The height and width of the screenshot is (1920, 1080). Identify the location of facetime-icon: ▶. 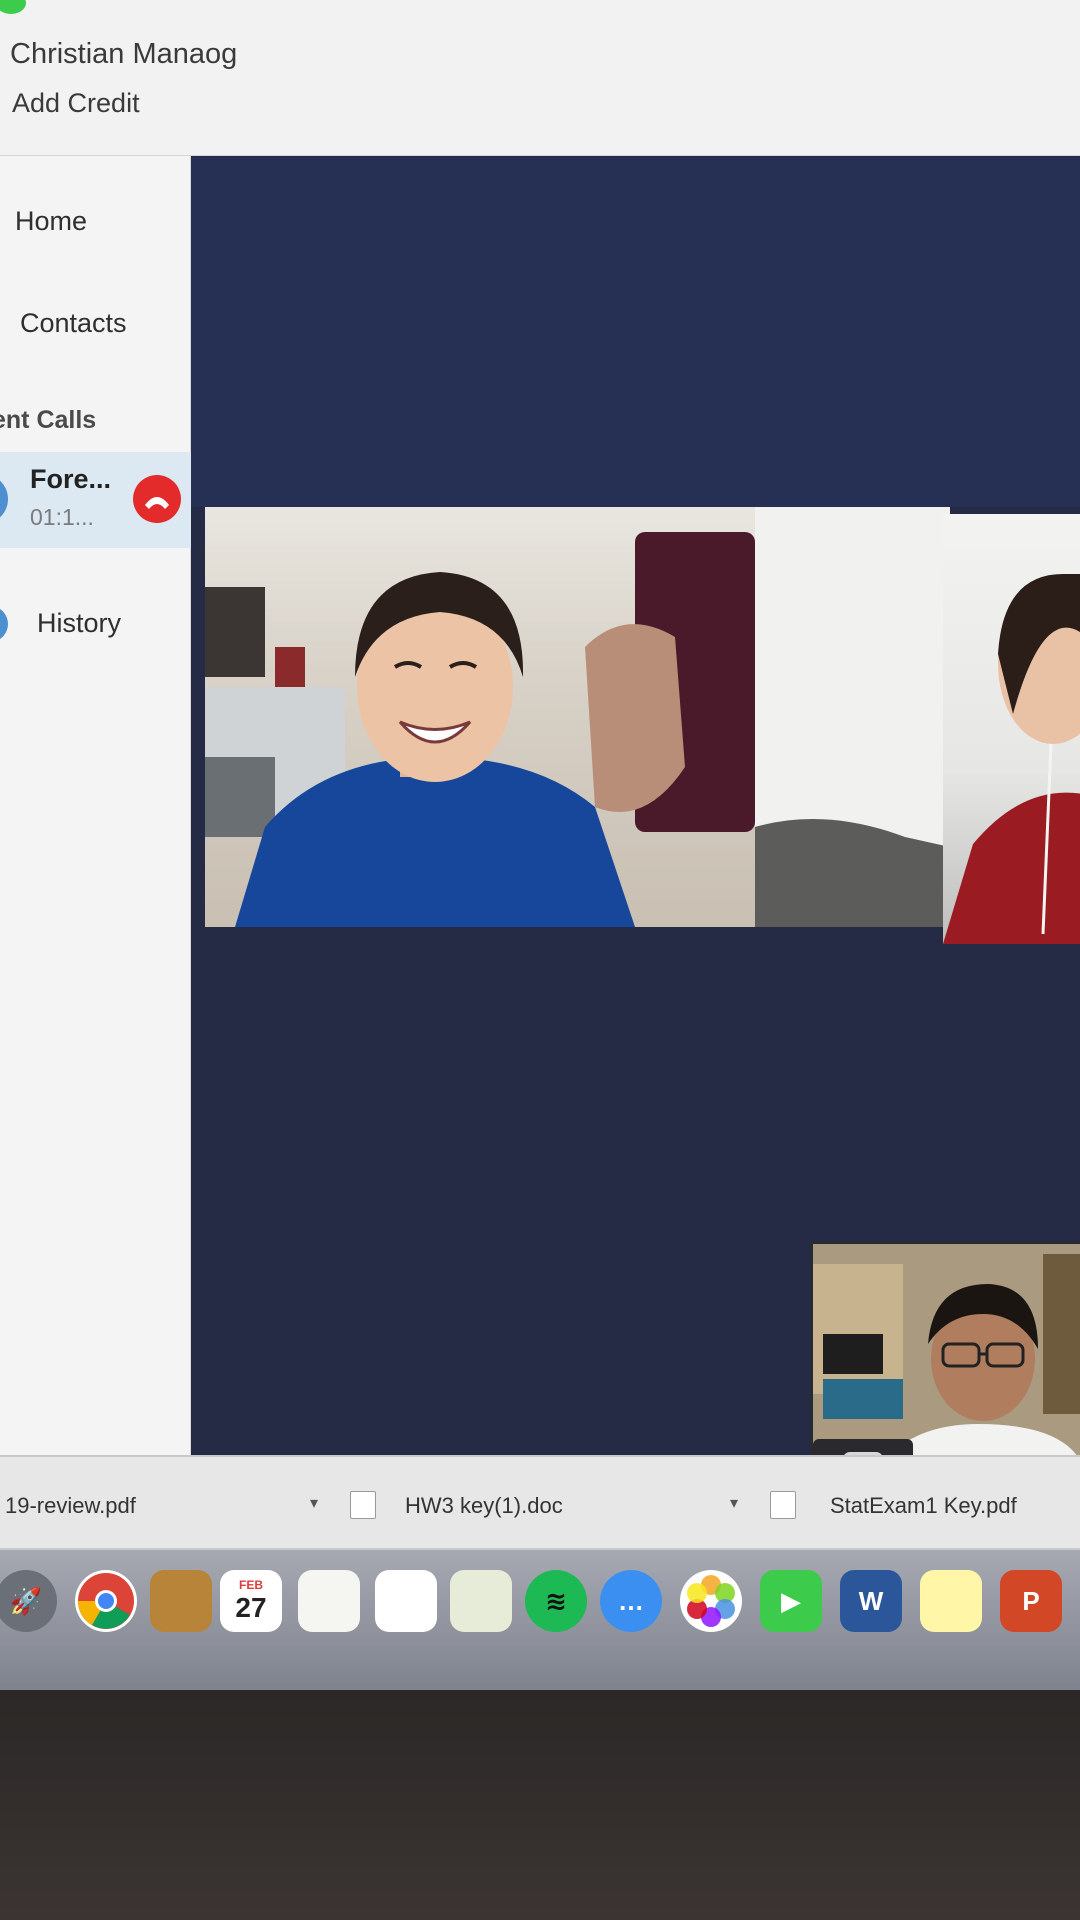
(791, 1601).